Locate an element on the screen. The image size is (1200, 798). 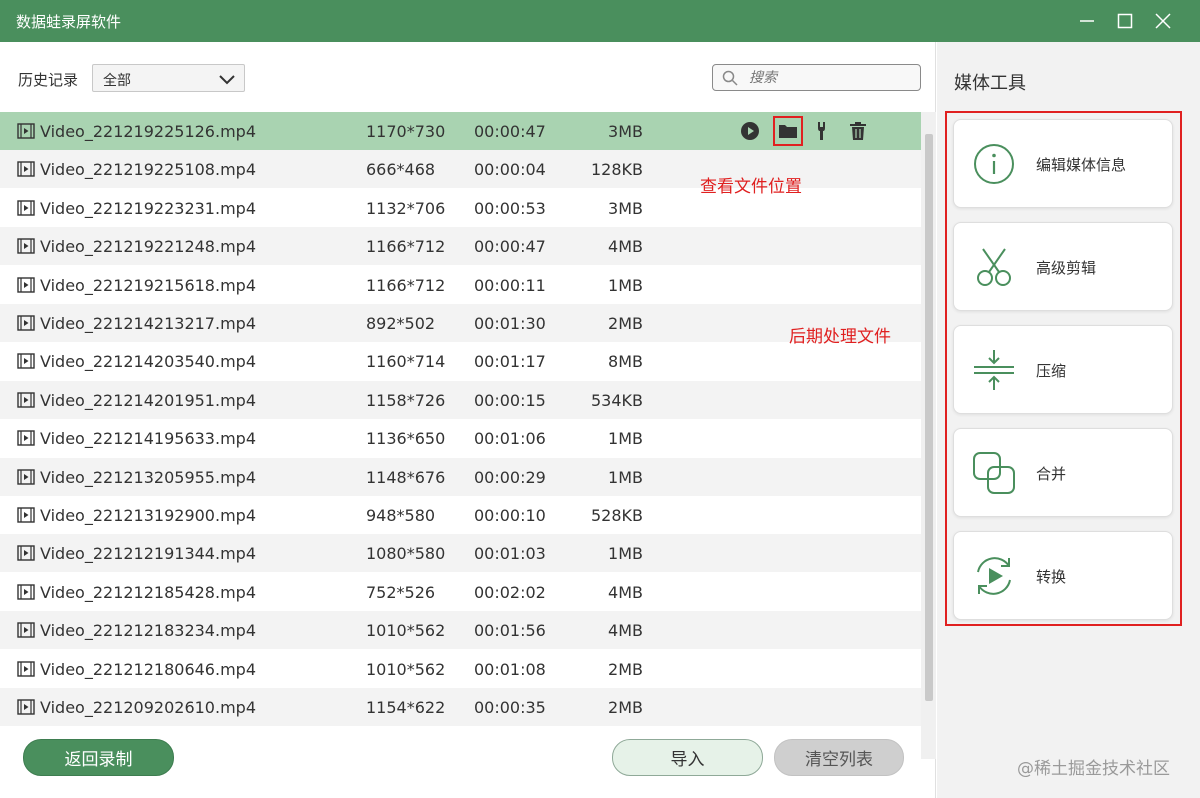
compress-icon is located at coordinates (994, 370).